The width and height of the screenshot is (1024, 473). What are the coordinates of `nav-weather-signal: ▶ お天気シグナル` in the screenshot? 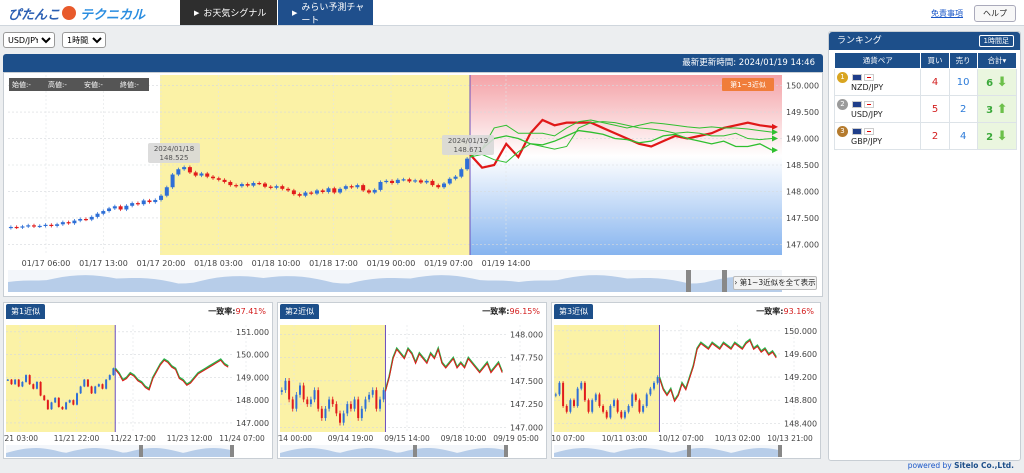 It's located at (228, 12).